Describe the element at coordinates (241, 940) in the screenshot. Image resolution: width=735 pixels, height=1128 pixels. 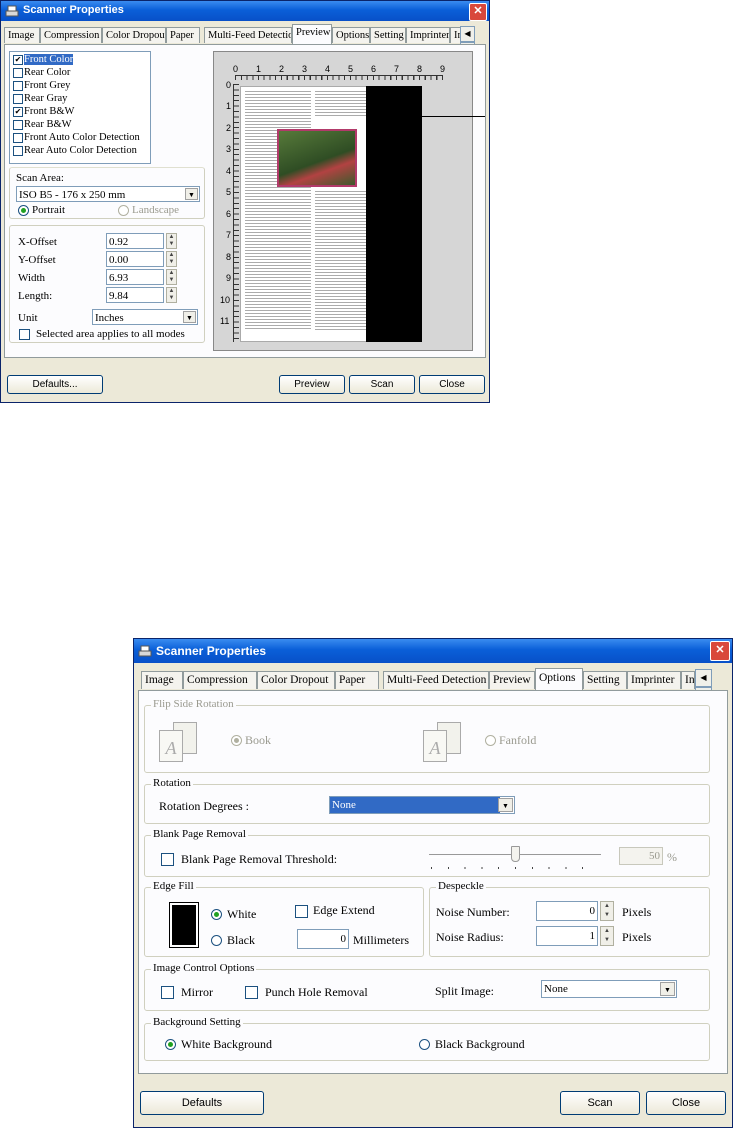
I see `edge-fill-black-label: Black` at that location.